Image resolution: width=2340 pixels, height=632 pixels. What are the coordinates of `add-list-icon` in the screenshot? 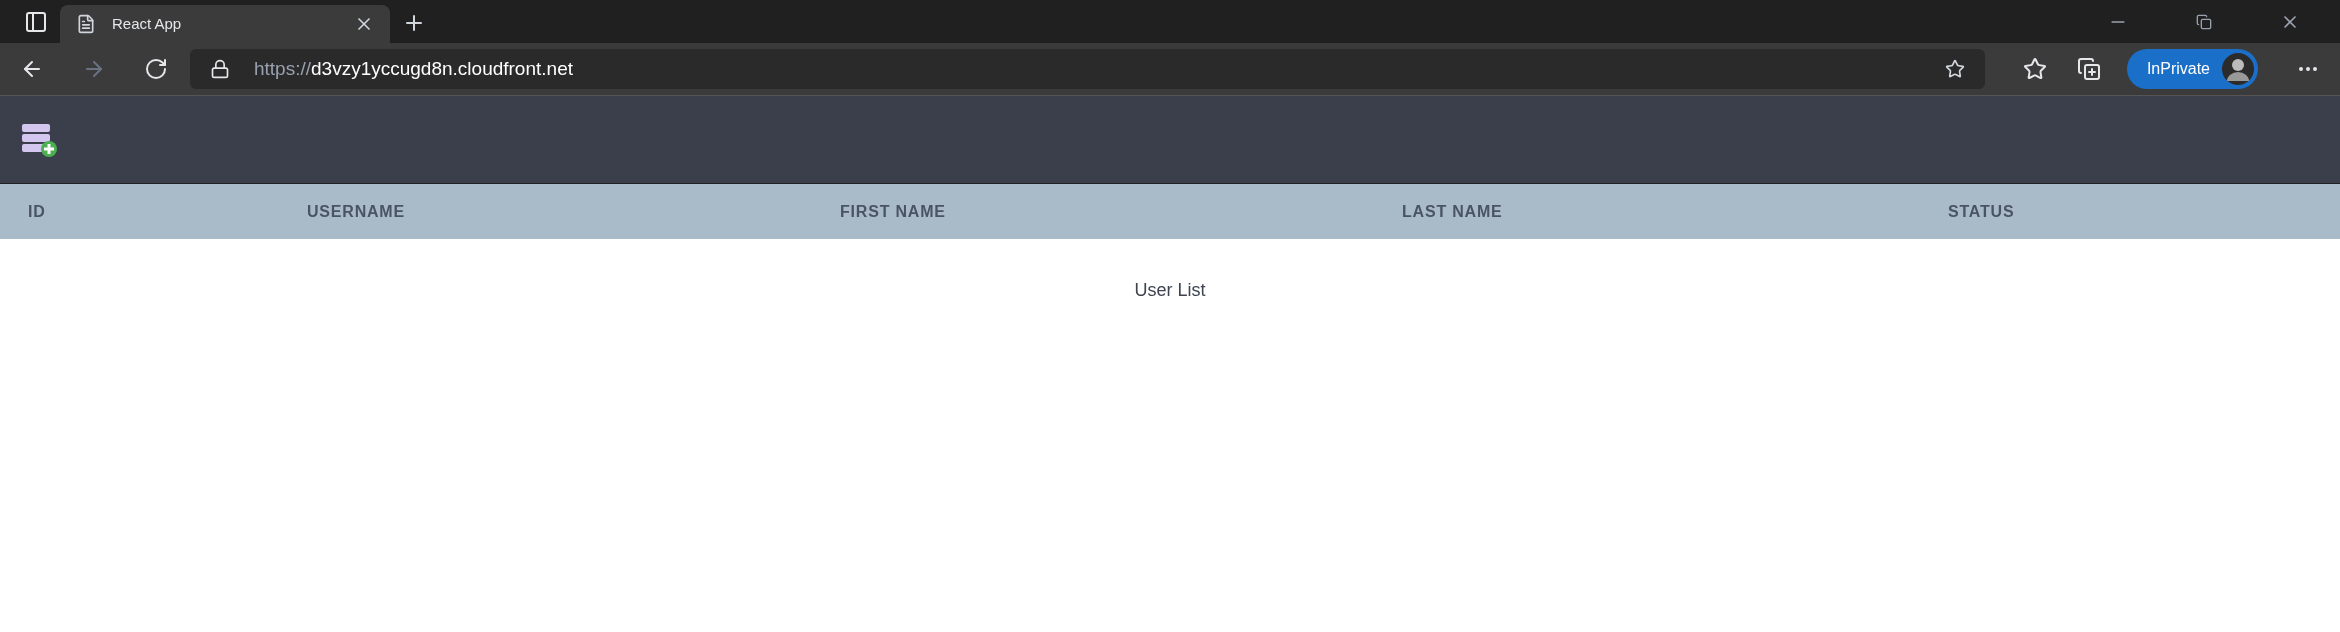 It's located at (40, 139).